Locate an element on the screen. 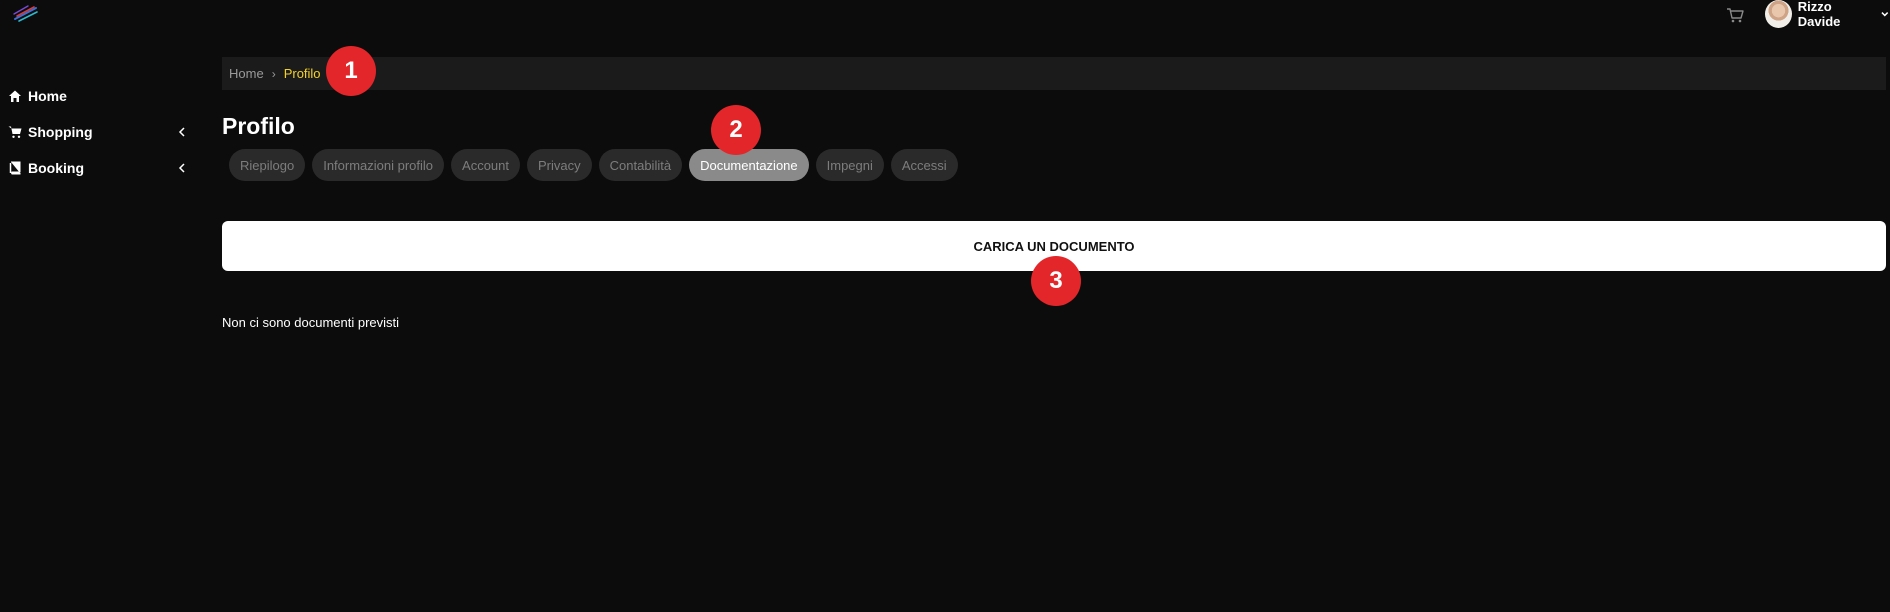 This screenshot has width=1890, height=612. callout-1: 1 is located at coordinates (351, 71).